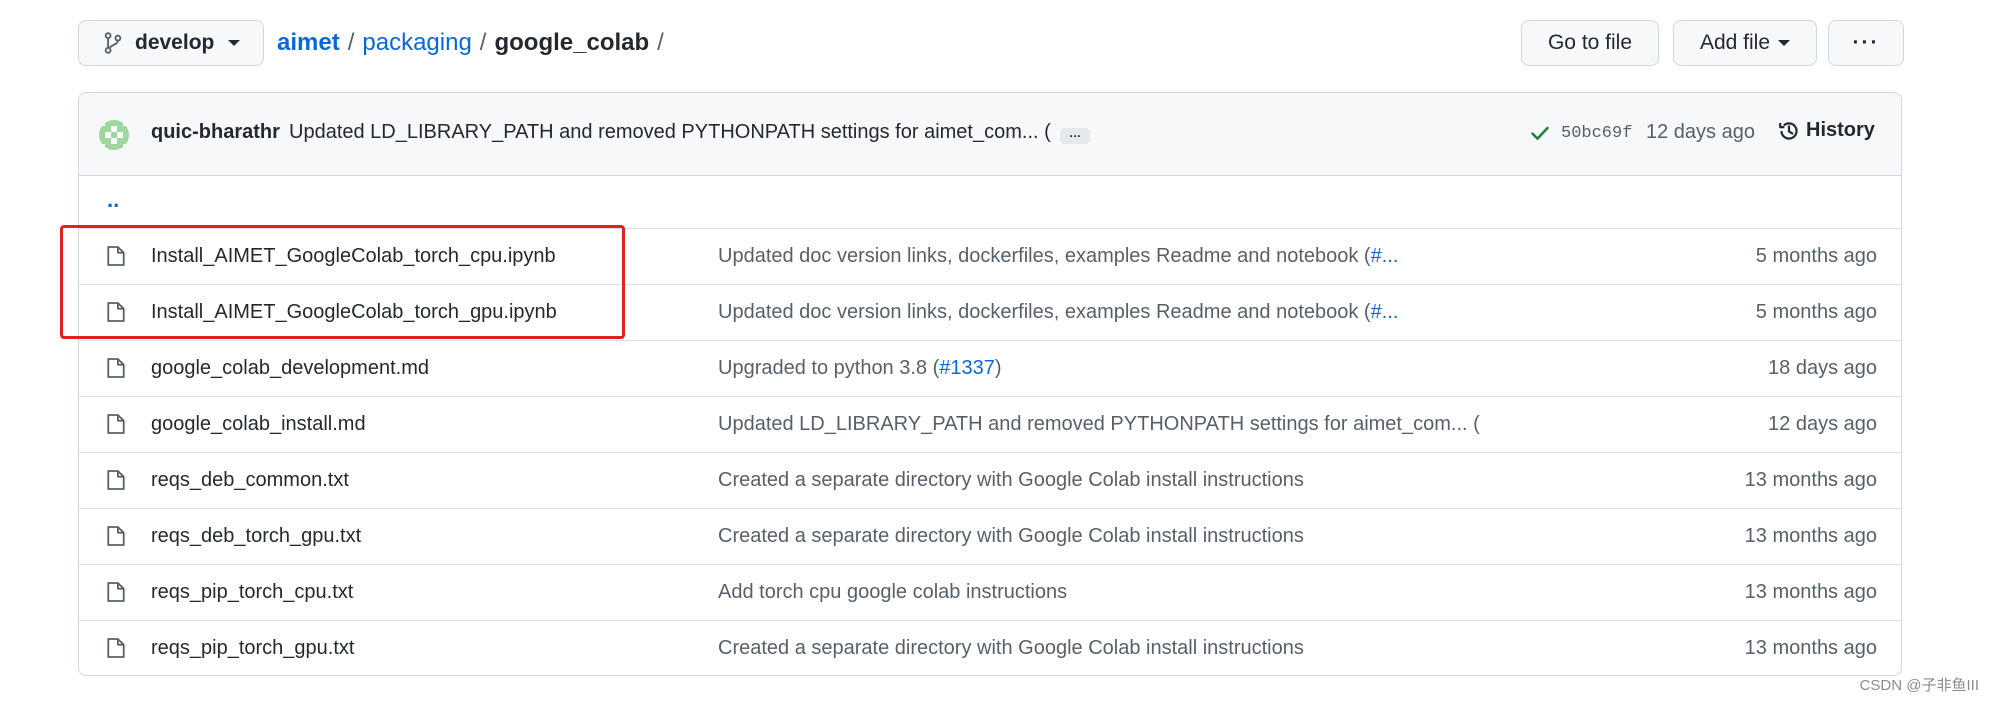 The height and width of the screenshot is (701, 1995). Describe the element at coordinates (990, 202) in the screenshot. I see `parent-directory-row: ..` at that location.